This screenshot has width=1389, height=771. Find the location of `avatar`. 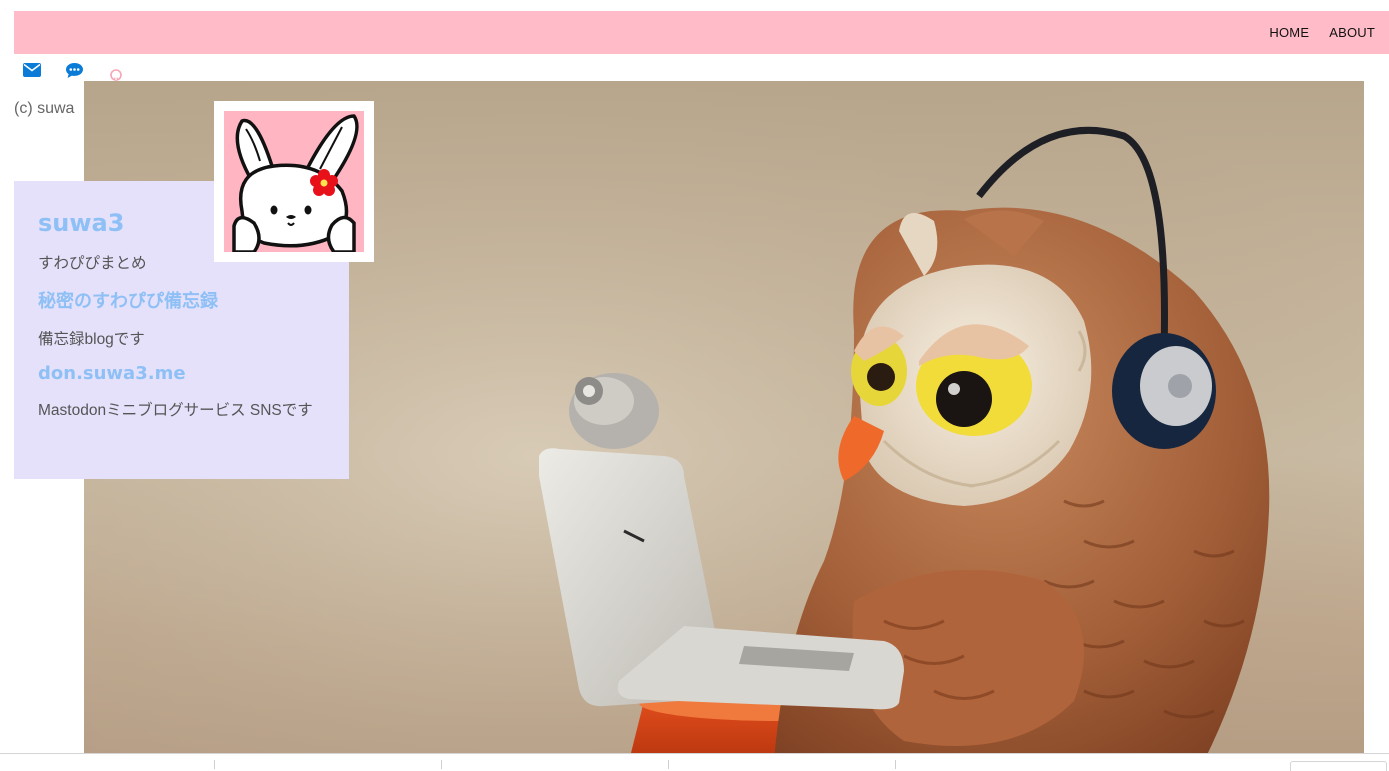

avatar is located at coordinates (294, 181).